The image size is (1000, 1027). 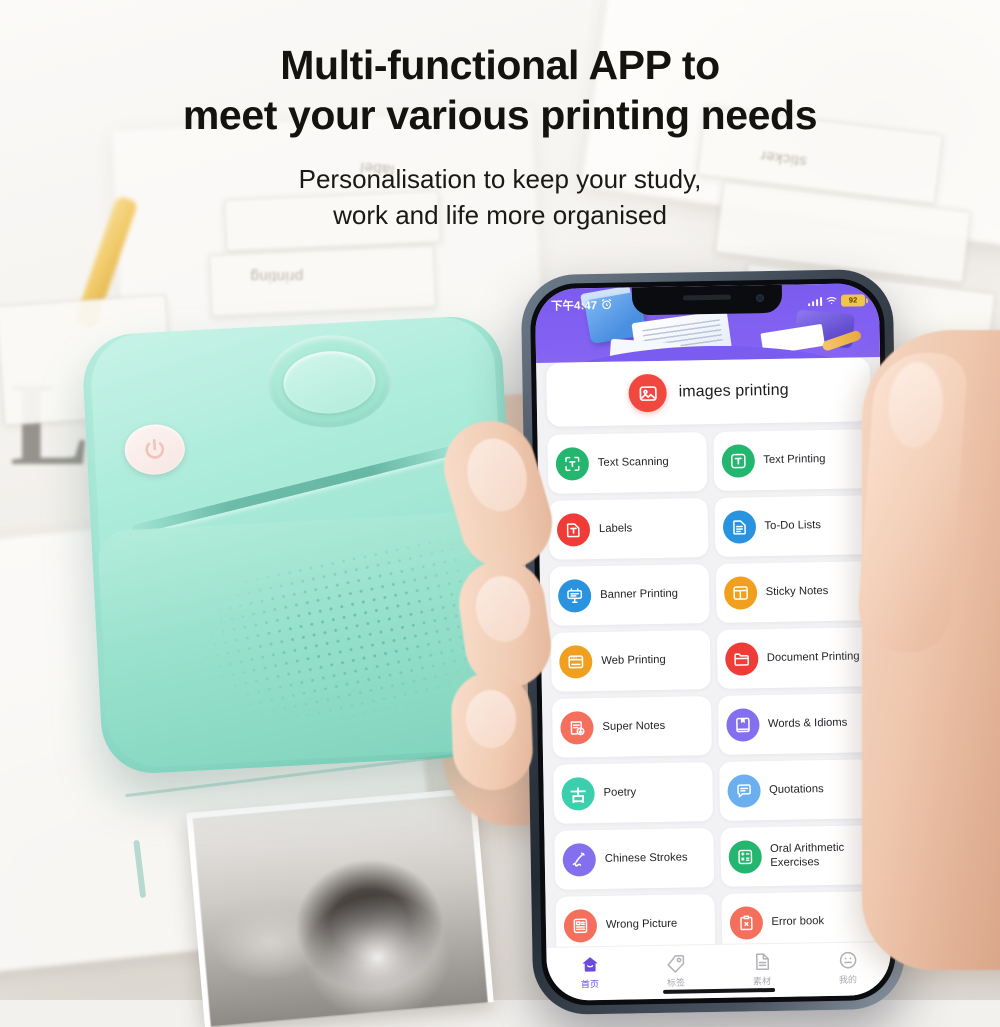 I want to click on sticky-notes-icon, so click(x=740, y=593).